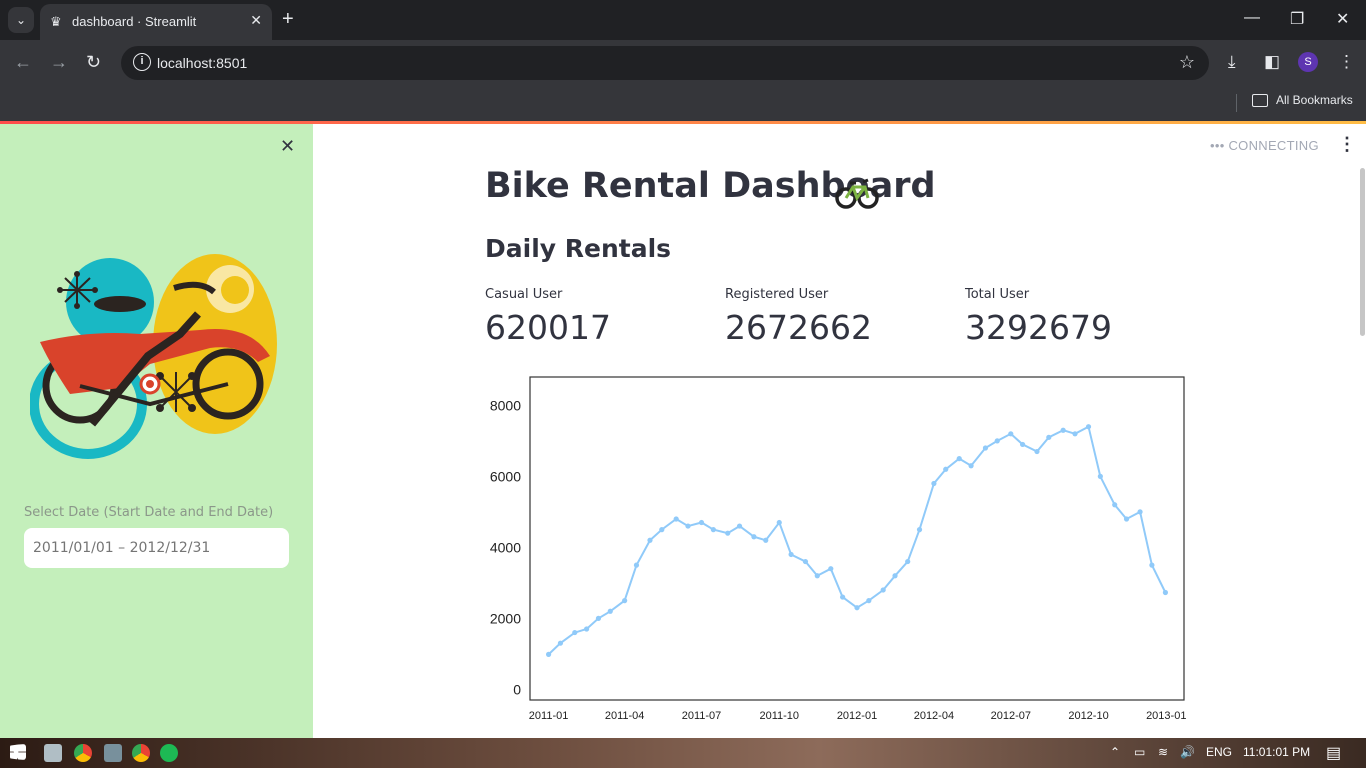 The image size is (1366, 768). What do you see at coordinates (777, 294) in the screenshot?
I see `metric-label: Registered User` at bounding box center [777, 294].